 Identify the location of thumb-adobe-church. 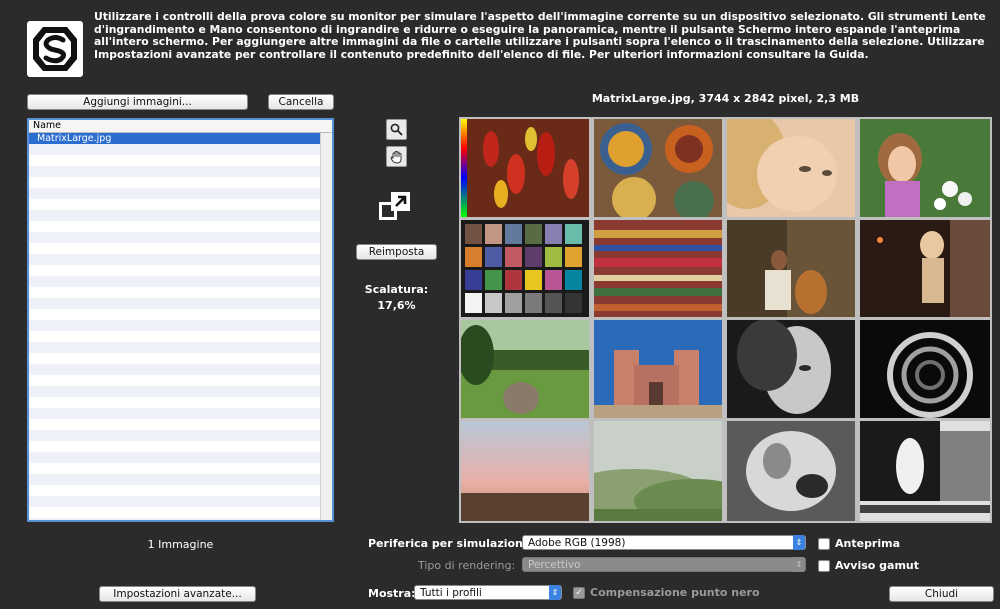
(658, 369).